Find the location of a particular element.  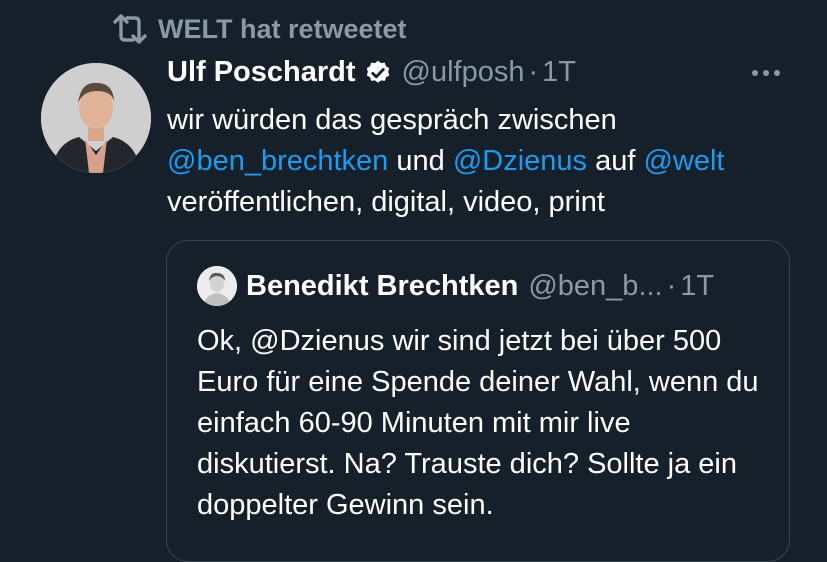

quoted-tweet-header: Benedikt Brechtken @ben_b... · 1T is located at coordinates (455, 286).